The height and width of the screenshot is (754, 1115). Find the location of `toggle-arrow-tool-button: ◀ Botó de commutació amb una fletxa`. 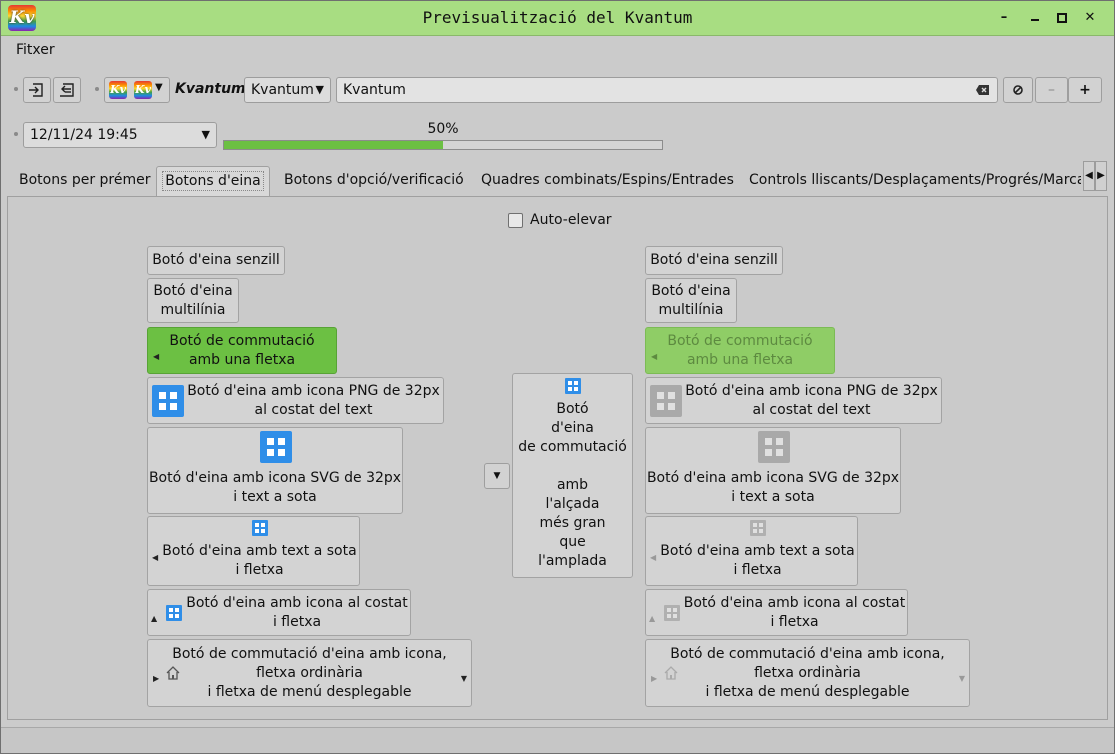

toggle-arrow-tool-button: ◀ Botó de commutació amb una fletxa is located at coordinates (242, 350).